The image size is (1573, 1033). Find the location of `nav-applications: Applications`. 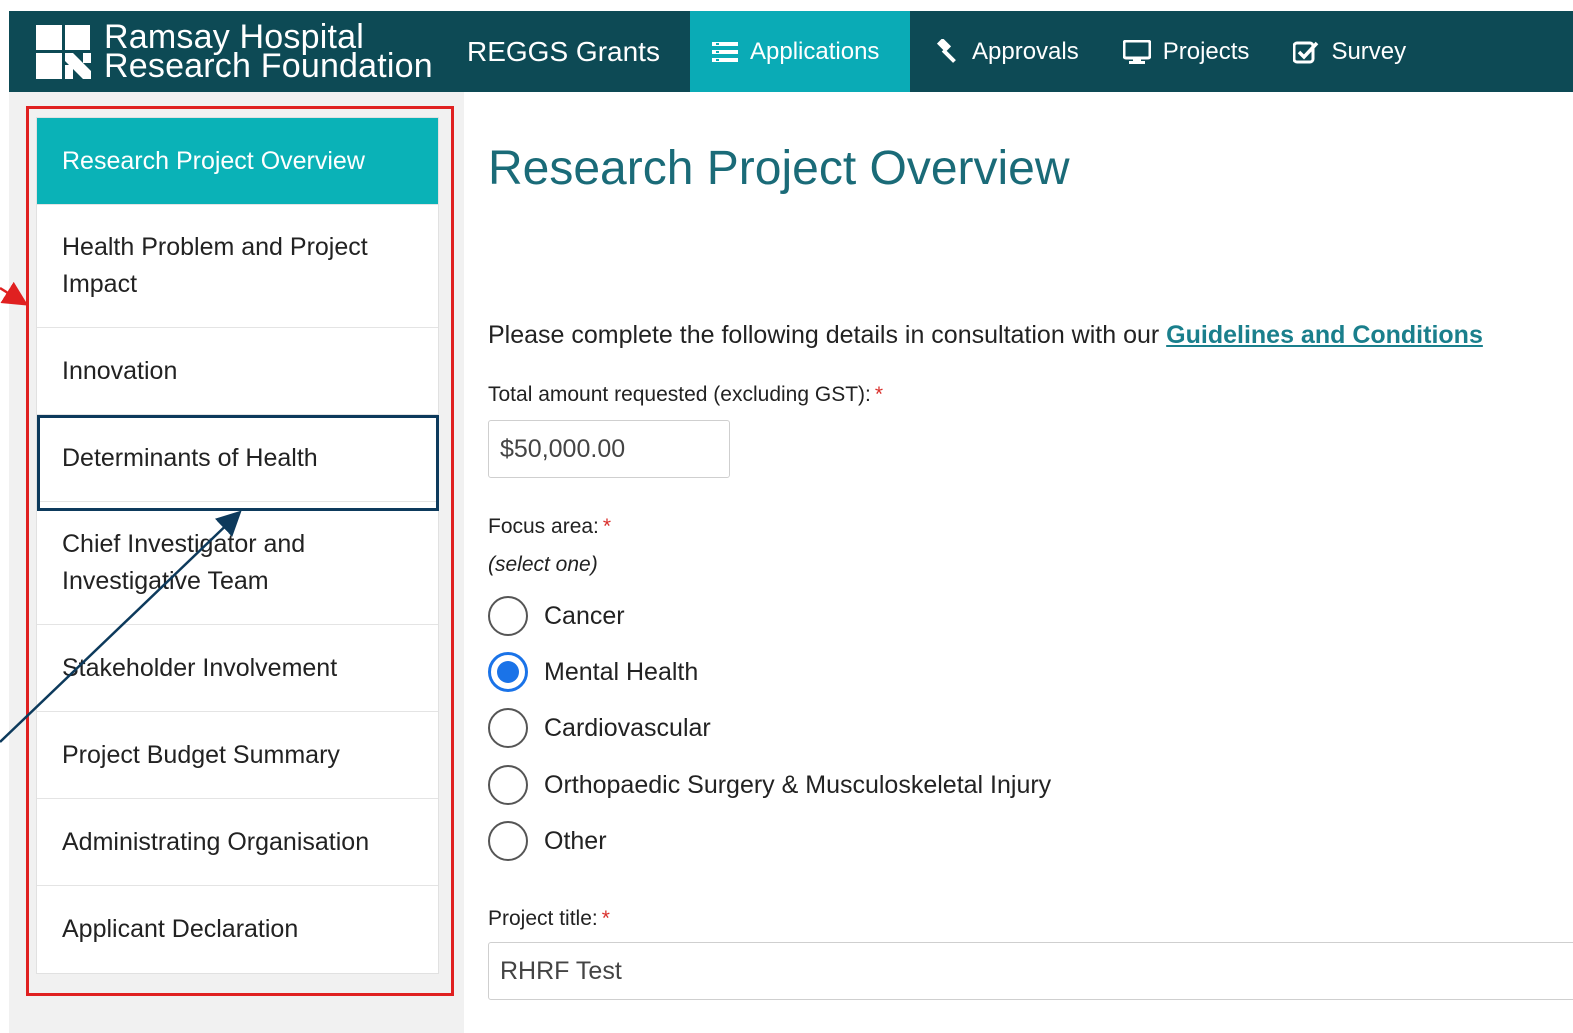

nav-applications: Applications is located at coordinates (800, 51).